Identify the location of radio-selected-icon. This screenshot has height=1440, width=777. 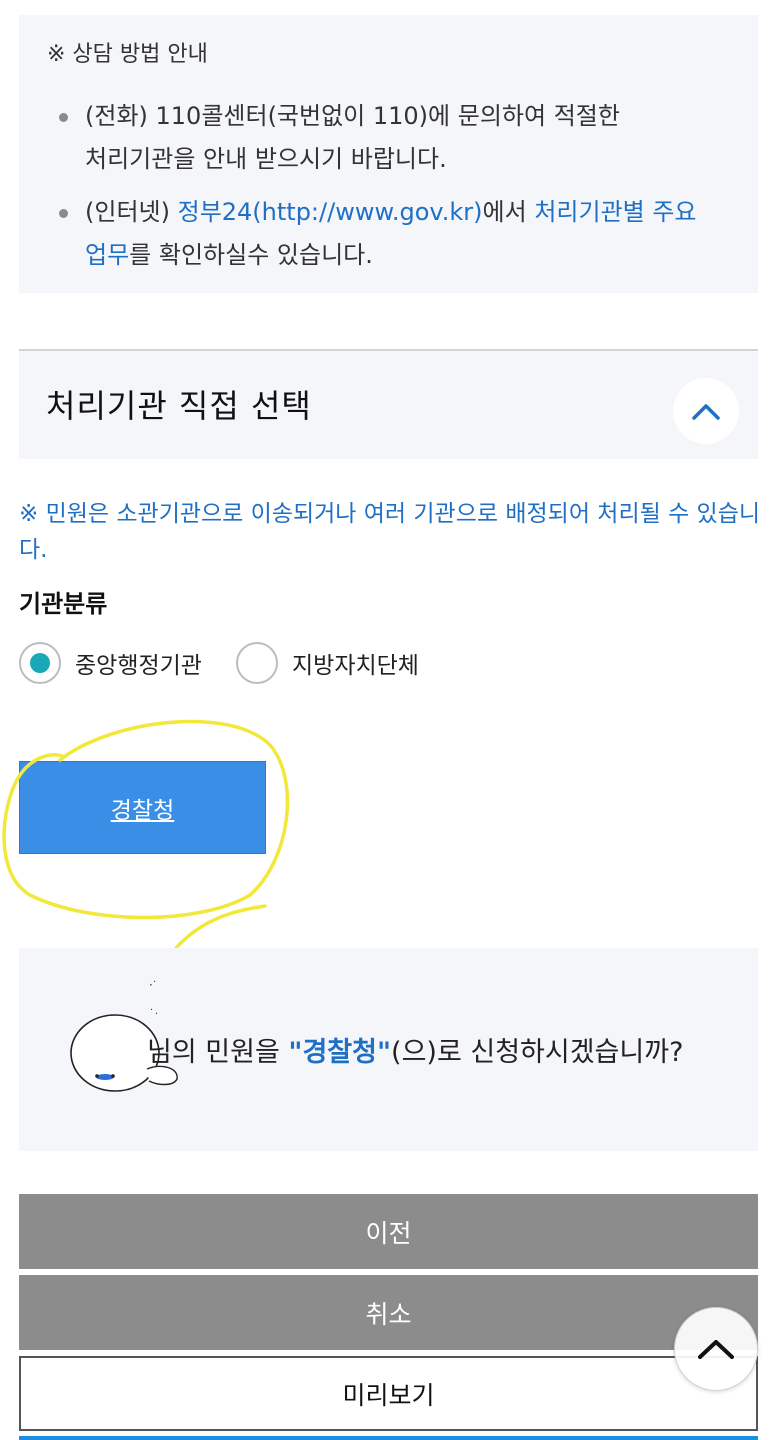
(40, 663).